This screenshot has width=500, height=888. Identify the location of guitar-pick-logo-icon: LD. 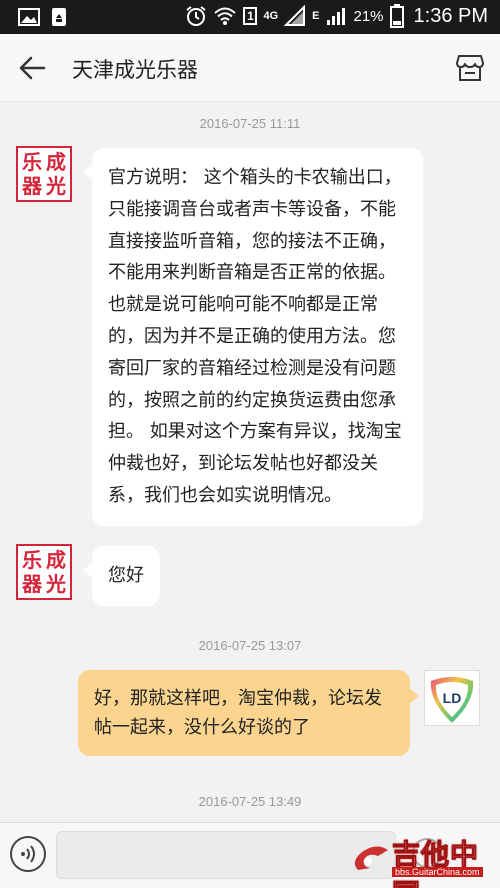
(452, 700).